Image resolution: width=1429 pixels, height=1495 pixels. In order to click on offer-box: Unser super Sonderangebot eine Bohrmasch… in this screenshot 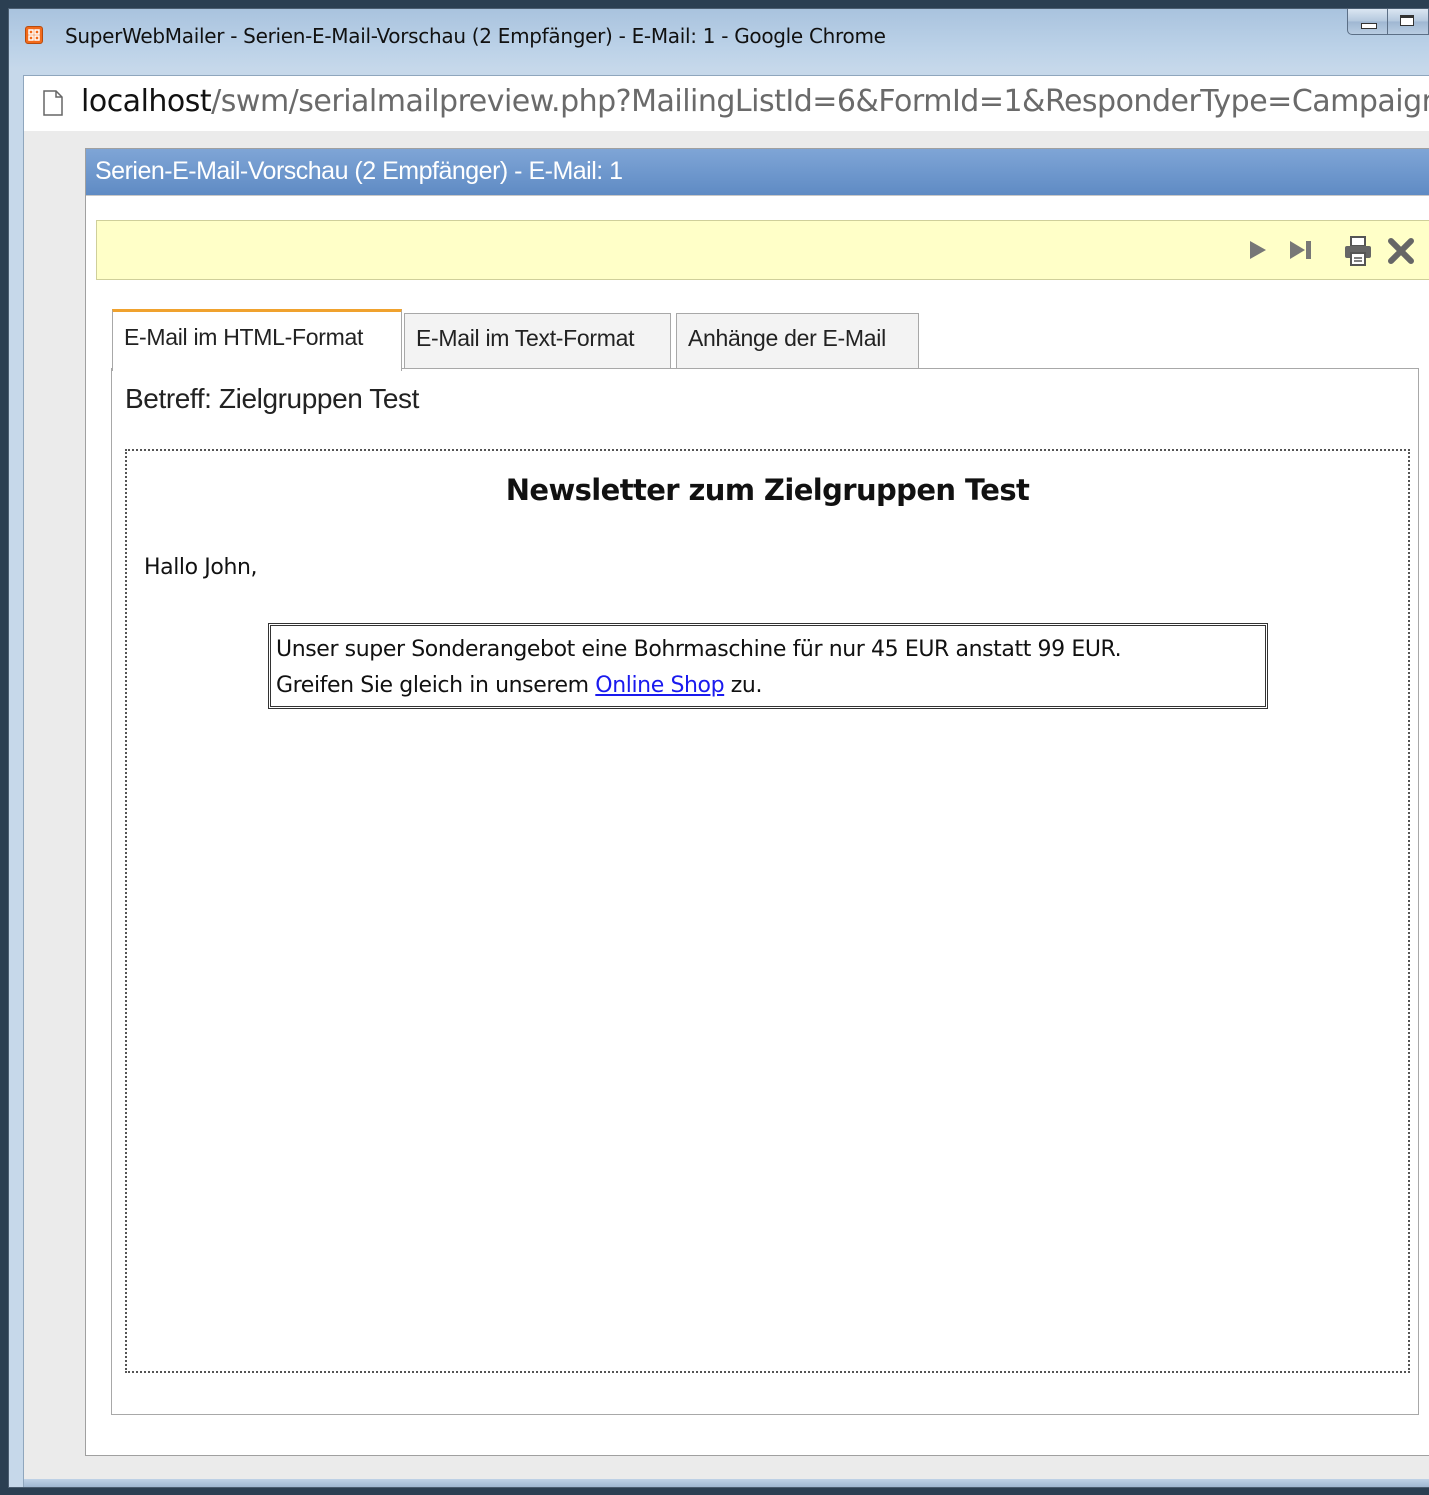, I will do `click(768, 666)`.